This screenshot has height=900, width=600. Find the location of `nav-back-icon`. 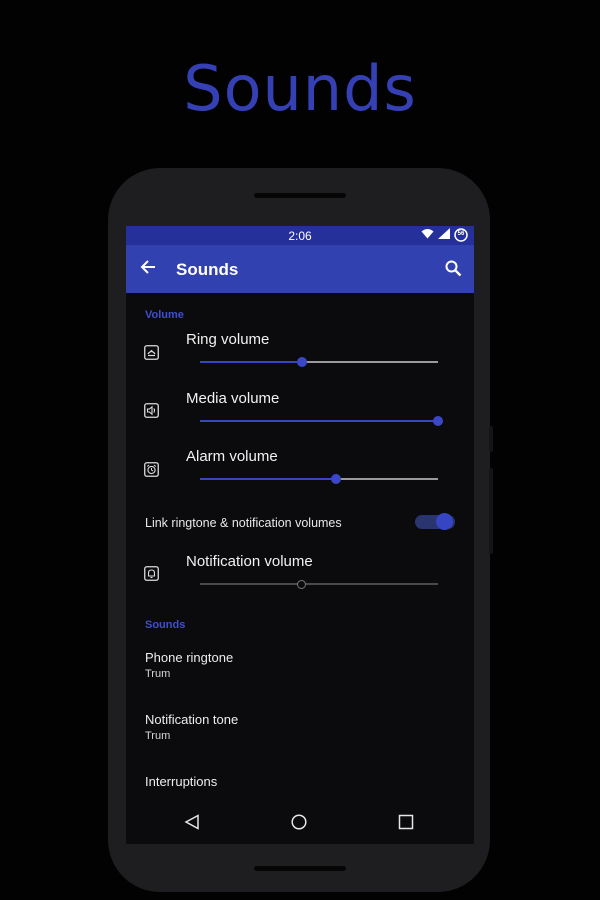

nav-back-icon is located at coordinates (192, 824).